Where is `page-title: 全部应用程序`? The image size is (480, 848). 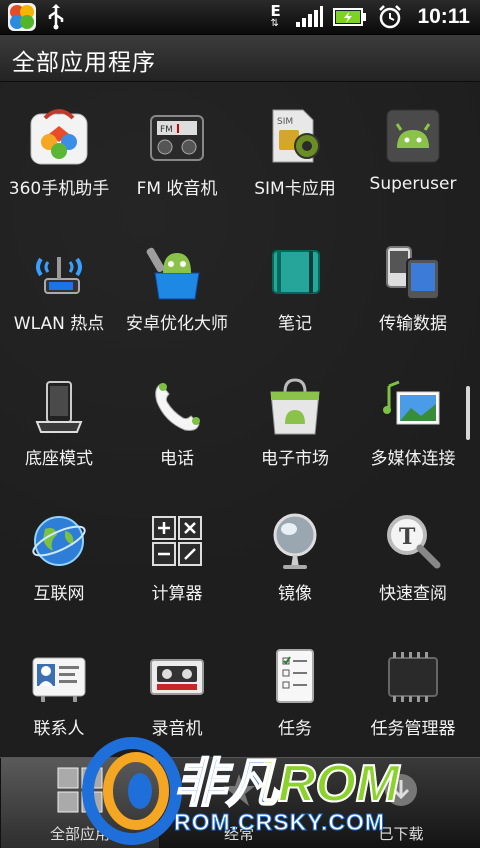 page-title: 全部应用程序 is located at coordinates (84, 63).